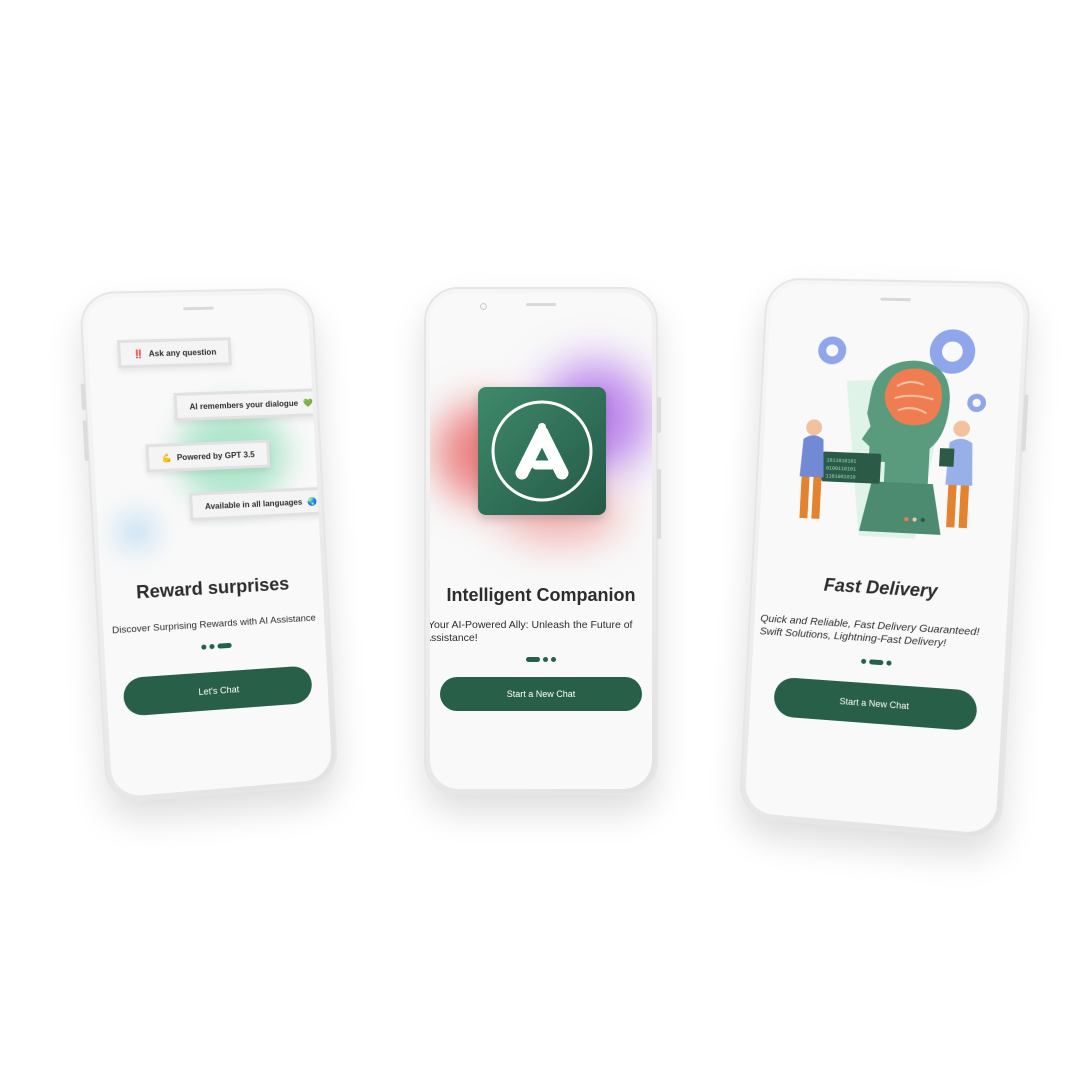 This screenshot has width=1080, height=1080. What do you see at coordinates (166, 457) in the screenshot?
I see `flexed-biceps-icon: 💪` at bounding box center [166, 457].